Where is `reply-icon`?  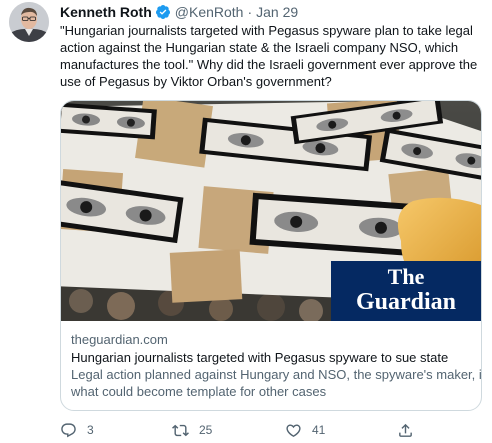
reply-icon is located at coordinates (68, 429).